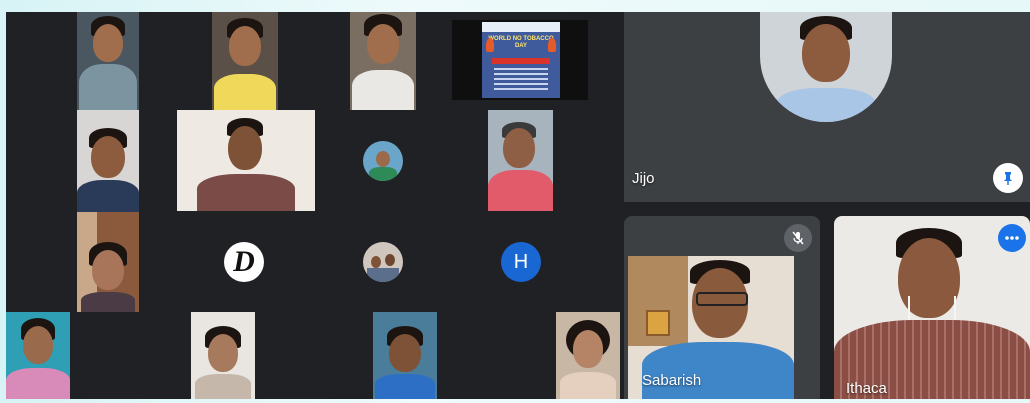 The width and height of the screenshot is (1030, 403). What do you see at coordinates (552, 45) in the screenshot?
I see `poster-flame-right` at bounding box center [552, 45].